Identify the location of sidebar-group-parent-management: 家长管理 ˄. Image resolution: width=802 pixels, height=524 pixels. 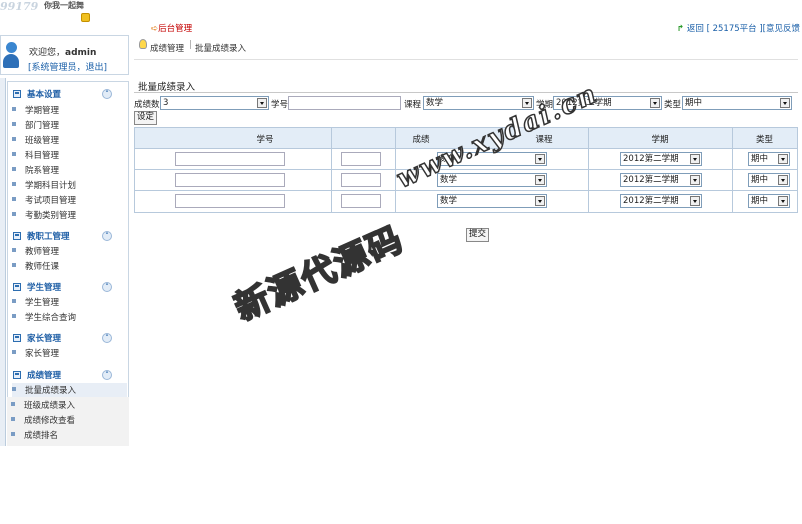
(68, 338).